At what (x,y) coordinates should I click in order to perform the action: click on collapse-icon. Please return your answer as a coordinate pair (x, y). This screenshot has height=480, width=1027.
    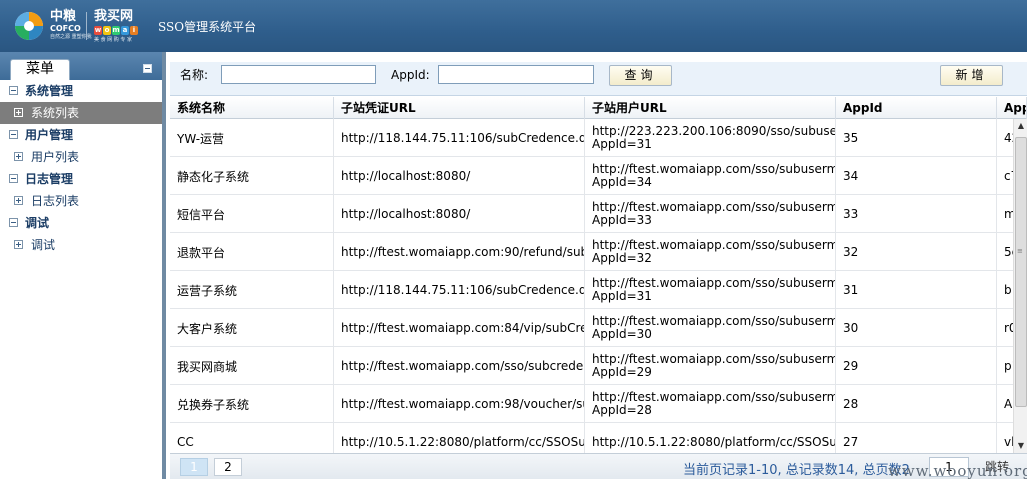
    Looking at the image, I should click on (147, 68).